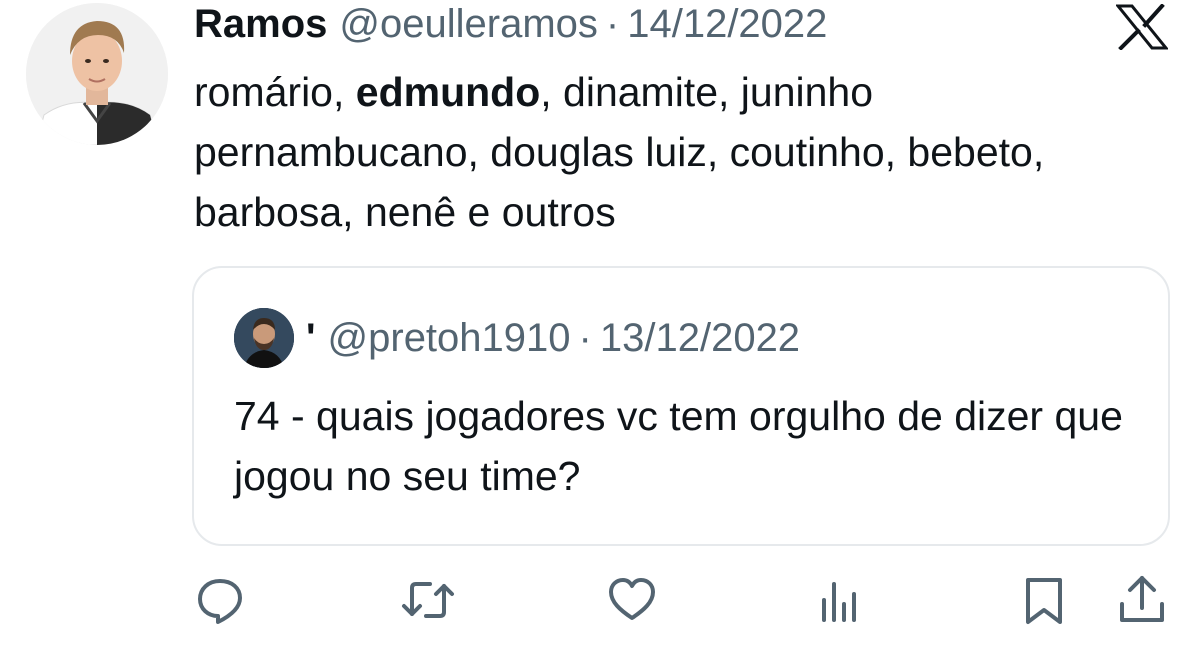  I want to click on x-logo-icon, so click(1142, 27).